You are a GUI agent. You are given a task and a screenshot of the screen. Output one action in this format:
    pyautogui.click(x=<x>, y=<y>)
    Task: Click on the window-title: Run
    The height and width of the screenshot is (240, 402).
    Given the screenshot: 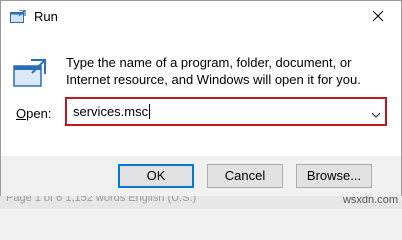 What is the action you would take?
    pyautogui.click(x=46, y=16)
    